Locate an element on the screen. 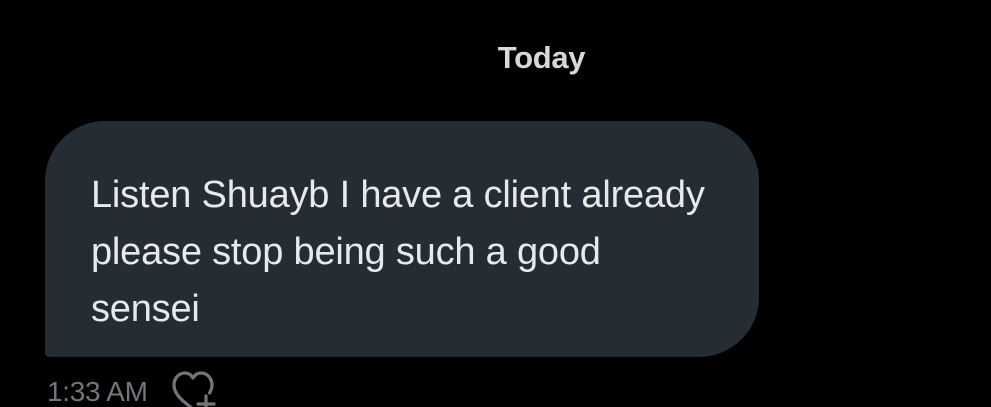  date-divider: Today is located at coordinates (541, 57).